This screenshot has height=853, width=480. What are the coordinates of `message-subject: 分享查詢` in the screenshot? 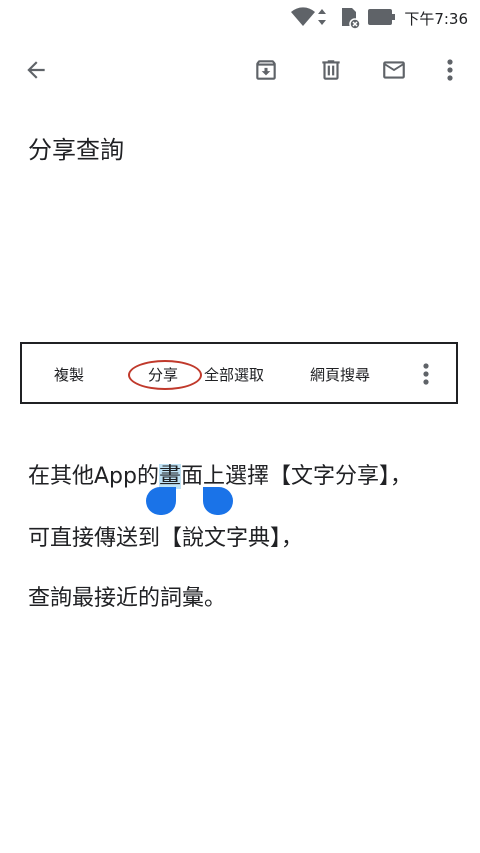 It's located at (76, 150).